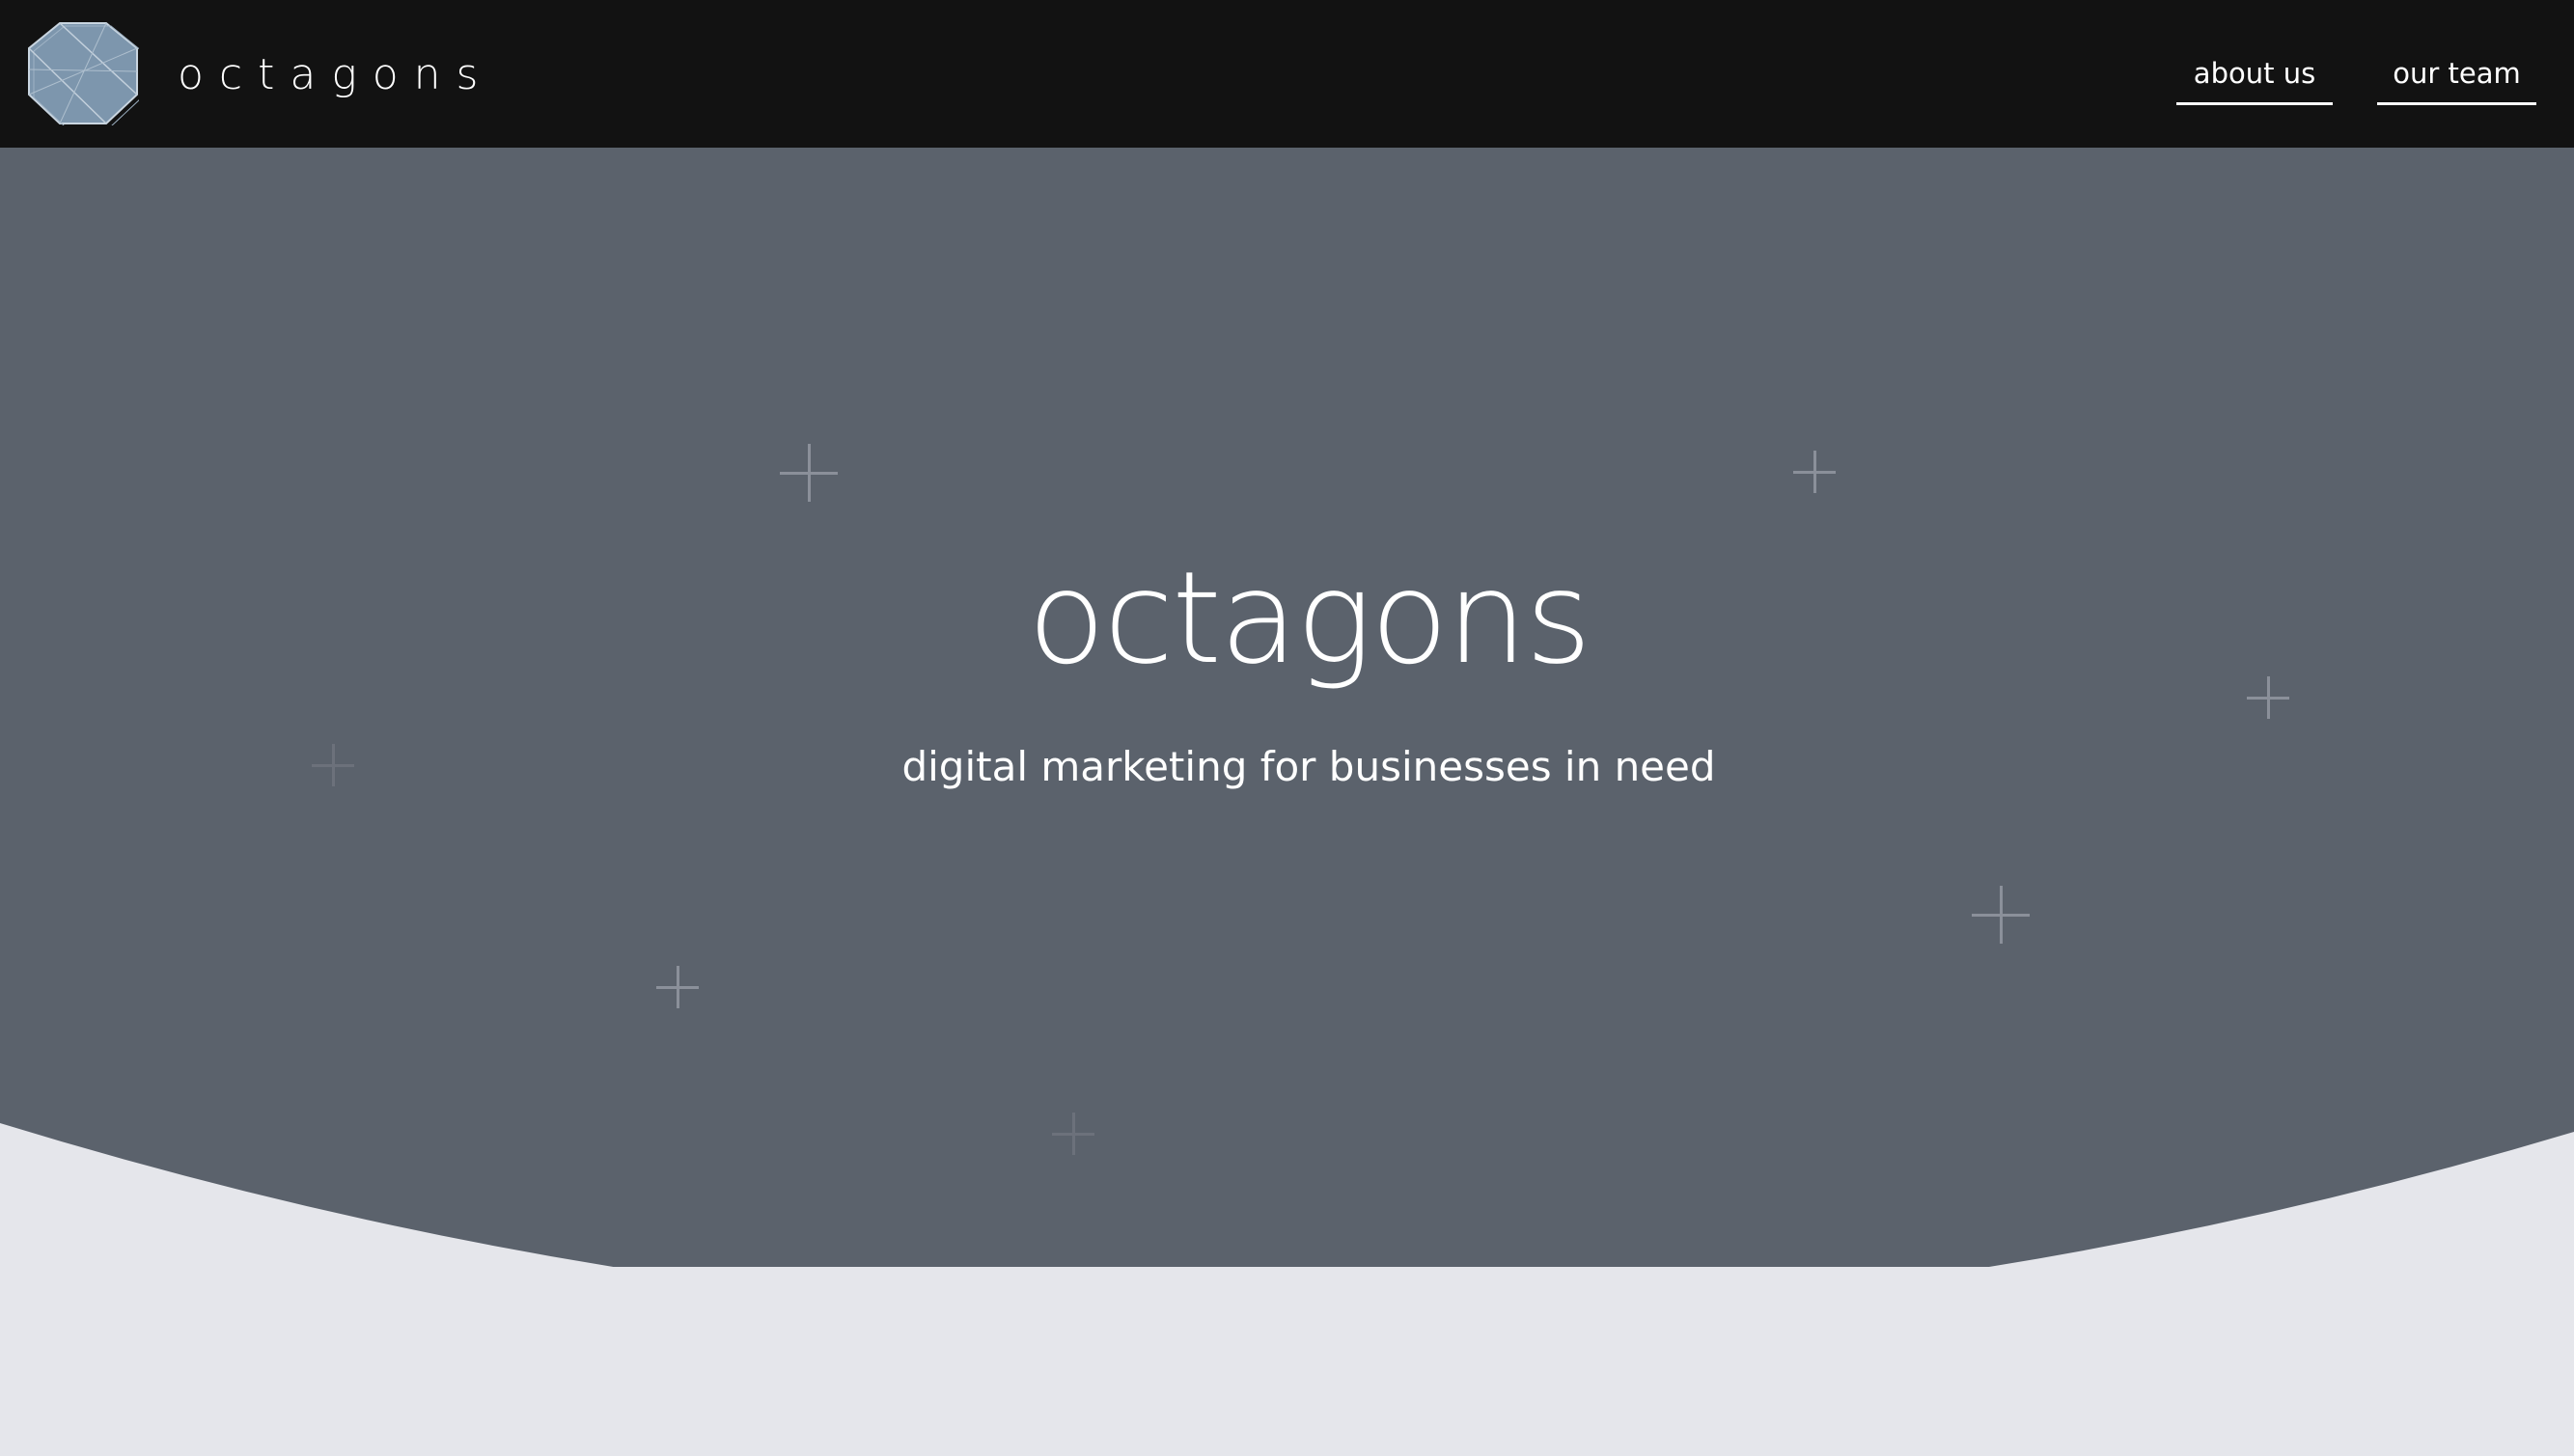  What do you see at coordinates (1309, 618) in the screenshot?
I see `hero-title: octagons` at bounding box center [1309, 618].